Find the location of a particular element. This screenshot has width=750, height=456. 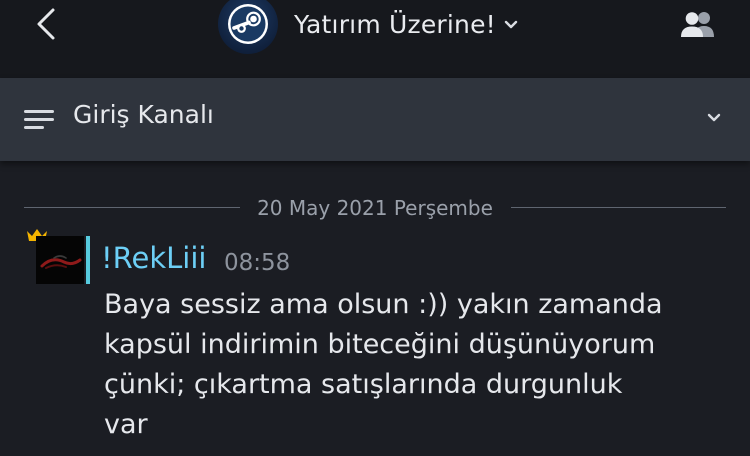

message-line: kapsül indirimin biteceğini düşünüyorum is located at coordinates (380, 344).